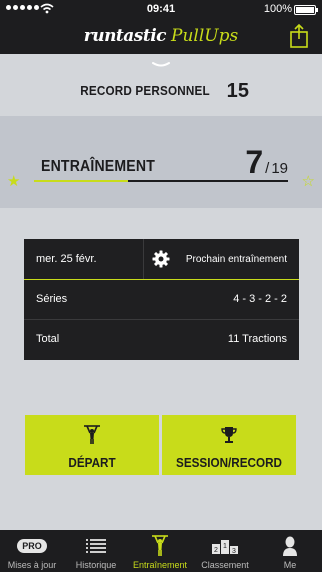  I want to click on pull-down-handle-icon, so click(161, 65).